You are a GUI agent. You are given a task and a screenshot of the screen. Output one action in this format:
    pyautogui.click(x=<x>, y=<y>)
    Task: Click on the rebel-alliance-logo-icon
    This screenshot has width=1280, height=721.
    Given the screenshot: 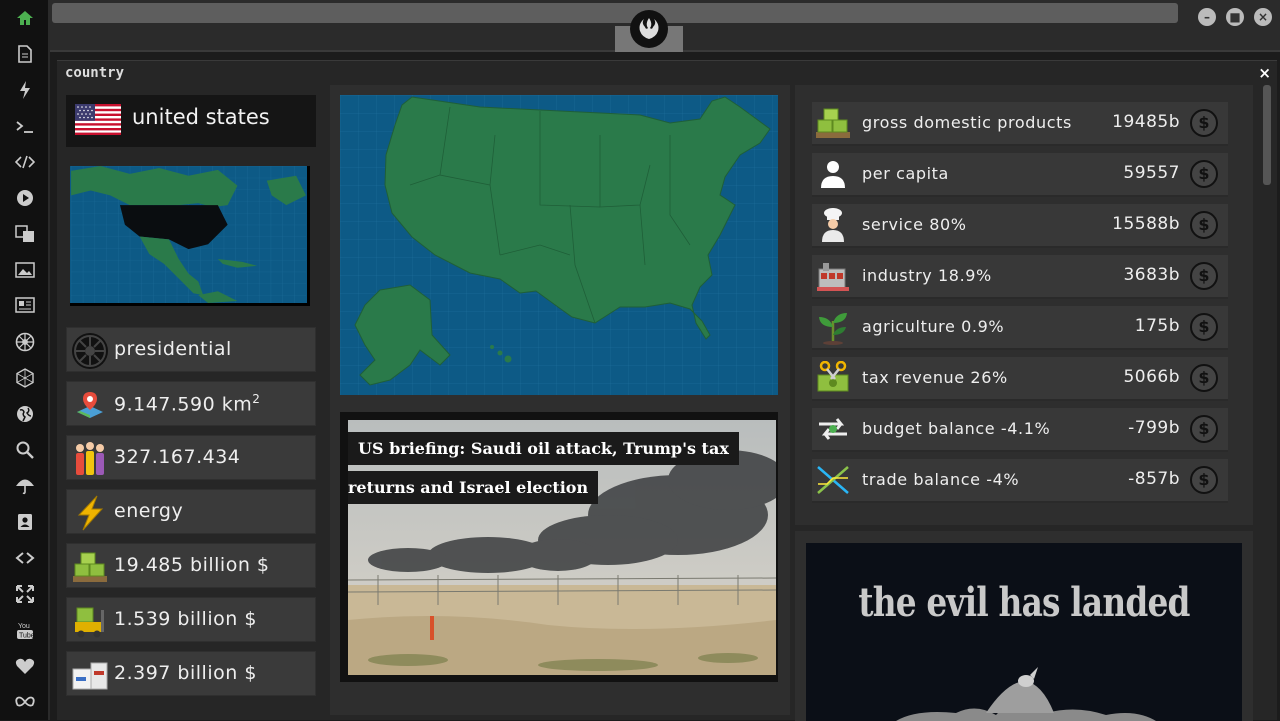 What is the action you would take?
    pyautogui.click(x=649, y=29)
    